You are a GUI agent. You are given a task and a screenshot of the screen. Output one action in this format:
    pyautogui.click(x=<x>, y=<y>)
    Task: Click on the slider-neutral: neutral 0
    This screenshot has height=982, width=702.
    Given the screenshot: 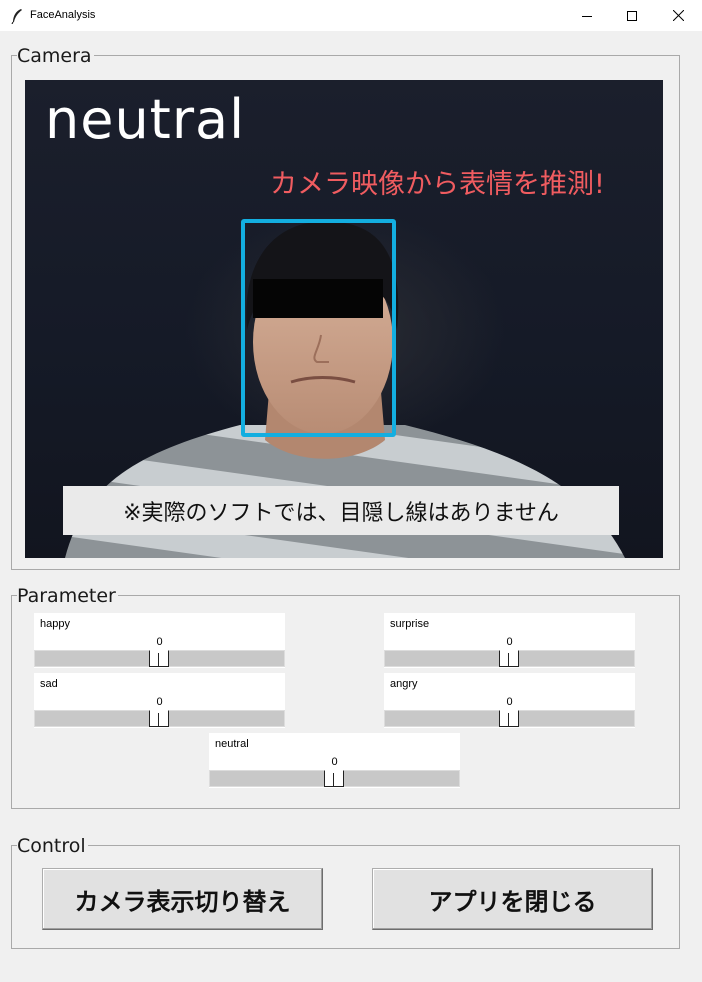 What is the action you would take?
    pyautogui.click(x=334, y=760)
    